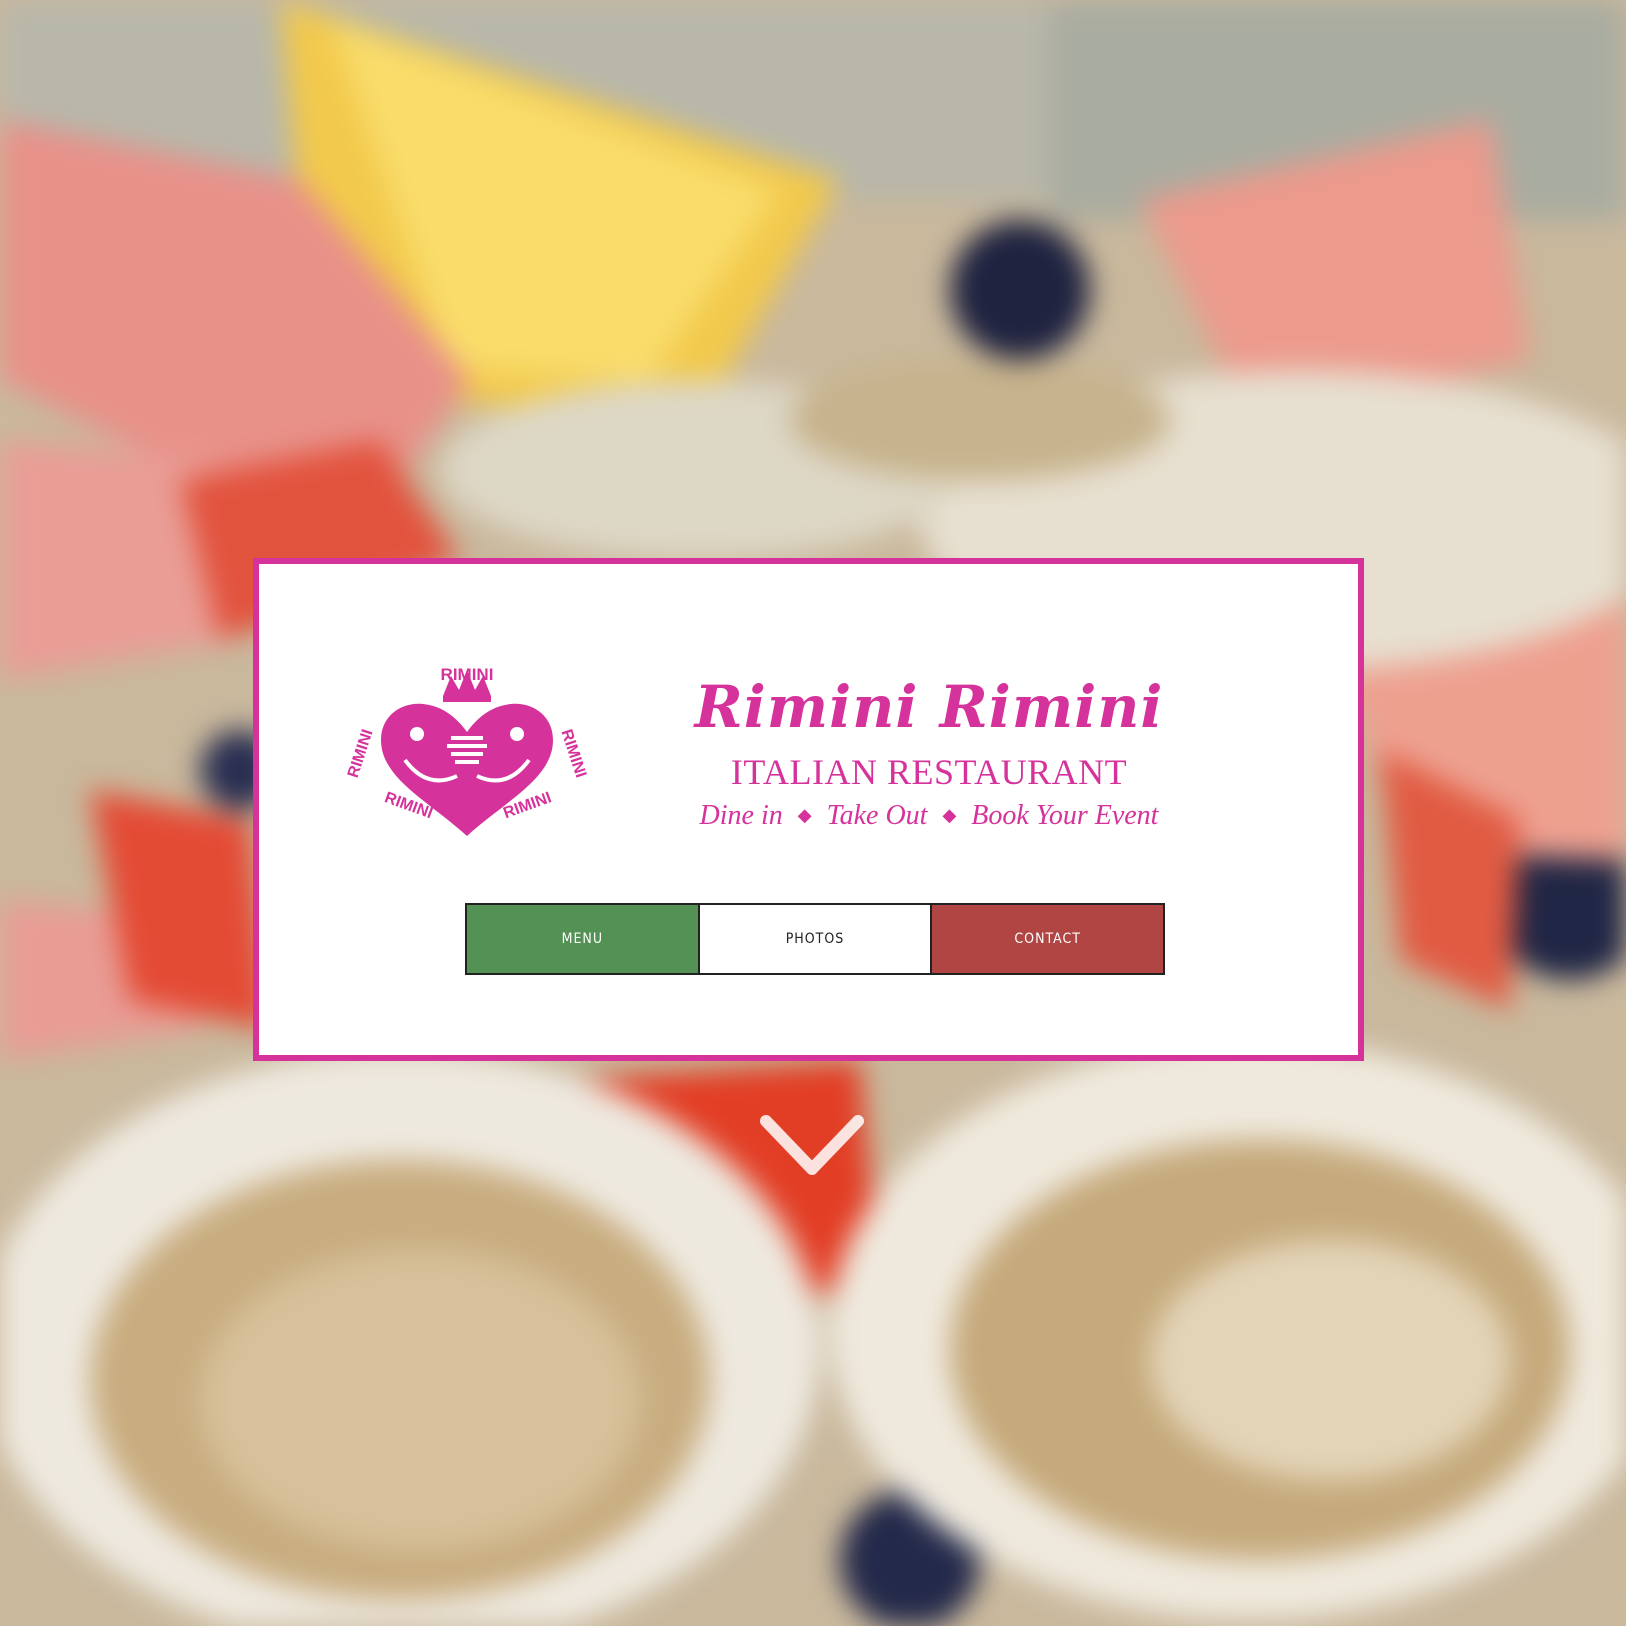  I want to click on photos-button: PHOTOS, so click(815, 939).